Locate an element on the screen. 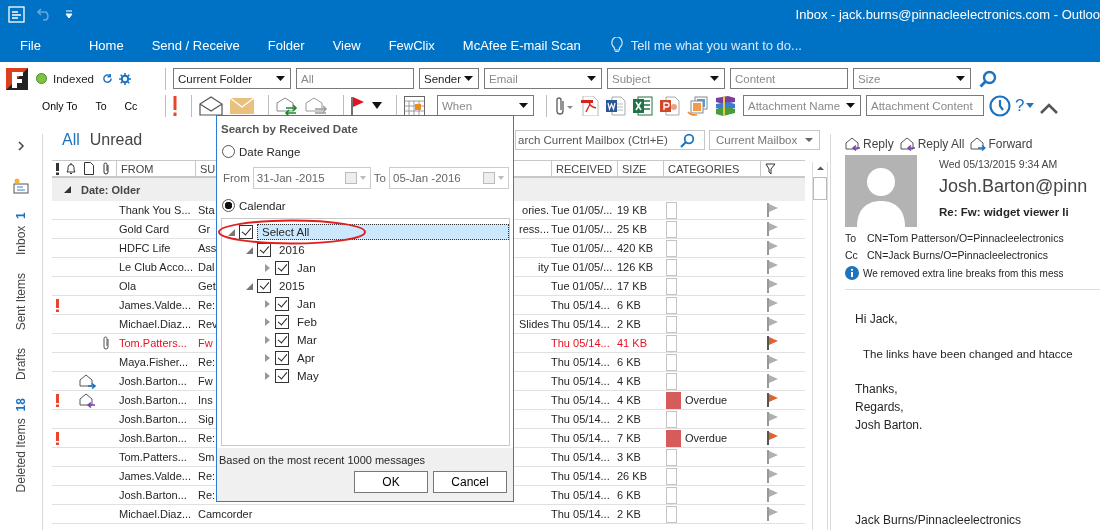  subject-cell: Ins is located at coordinates (205, 400).